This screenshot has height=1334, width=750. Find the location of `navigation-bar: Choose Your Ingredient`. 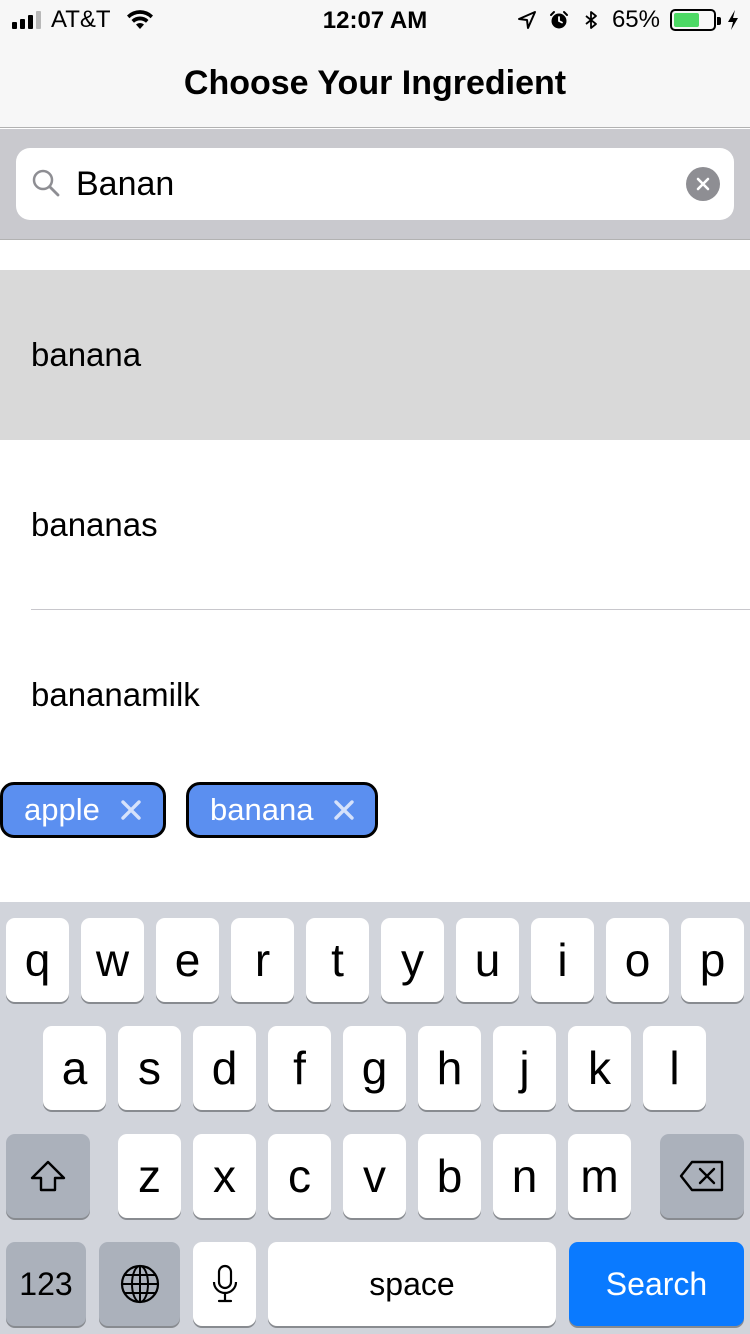

navigation-bar: Choose Your Ingredient is located at coordinates (375, 84).